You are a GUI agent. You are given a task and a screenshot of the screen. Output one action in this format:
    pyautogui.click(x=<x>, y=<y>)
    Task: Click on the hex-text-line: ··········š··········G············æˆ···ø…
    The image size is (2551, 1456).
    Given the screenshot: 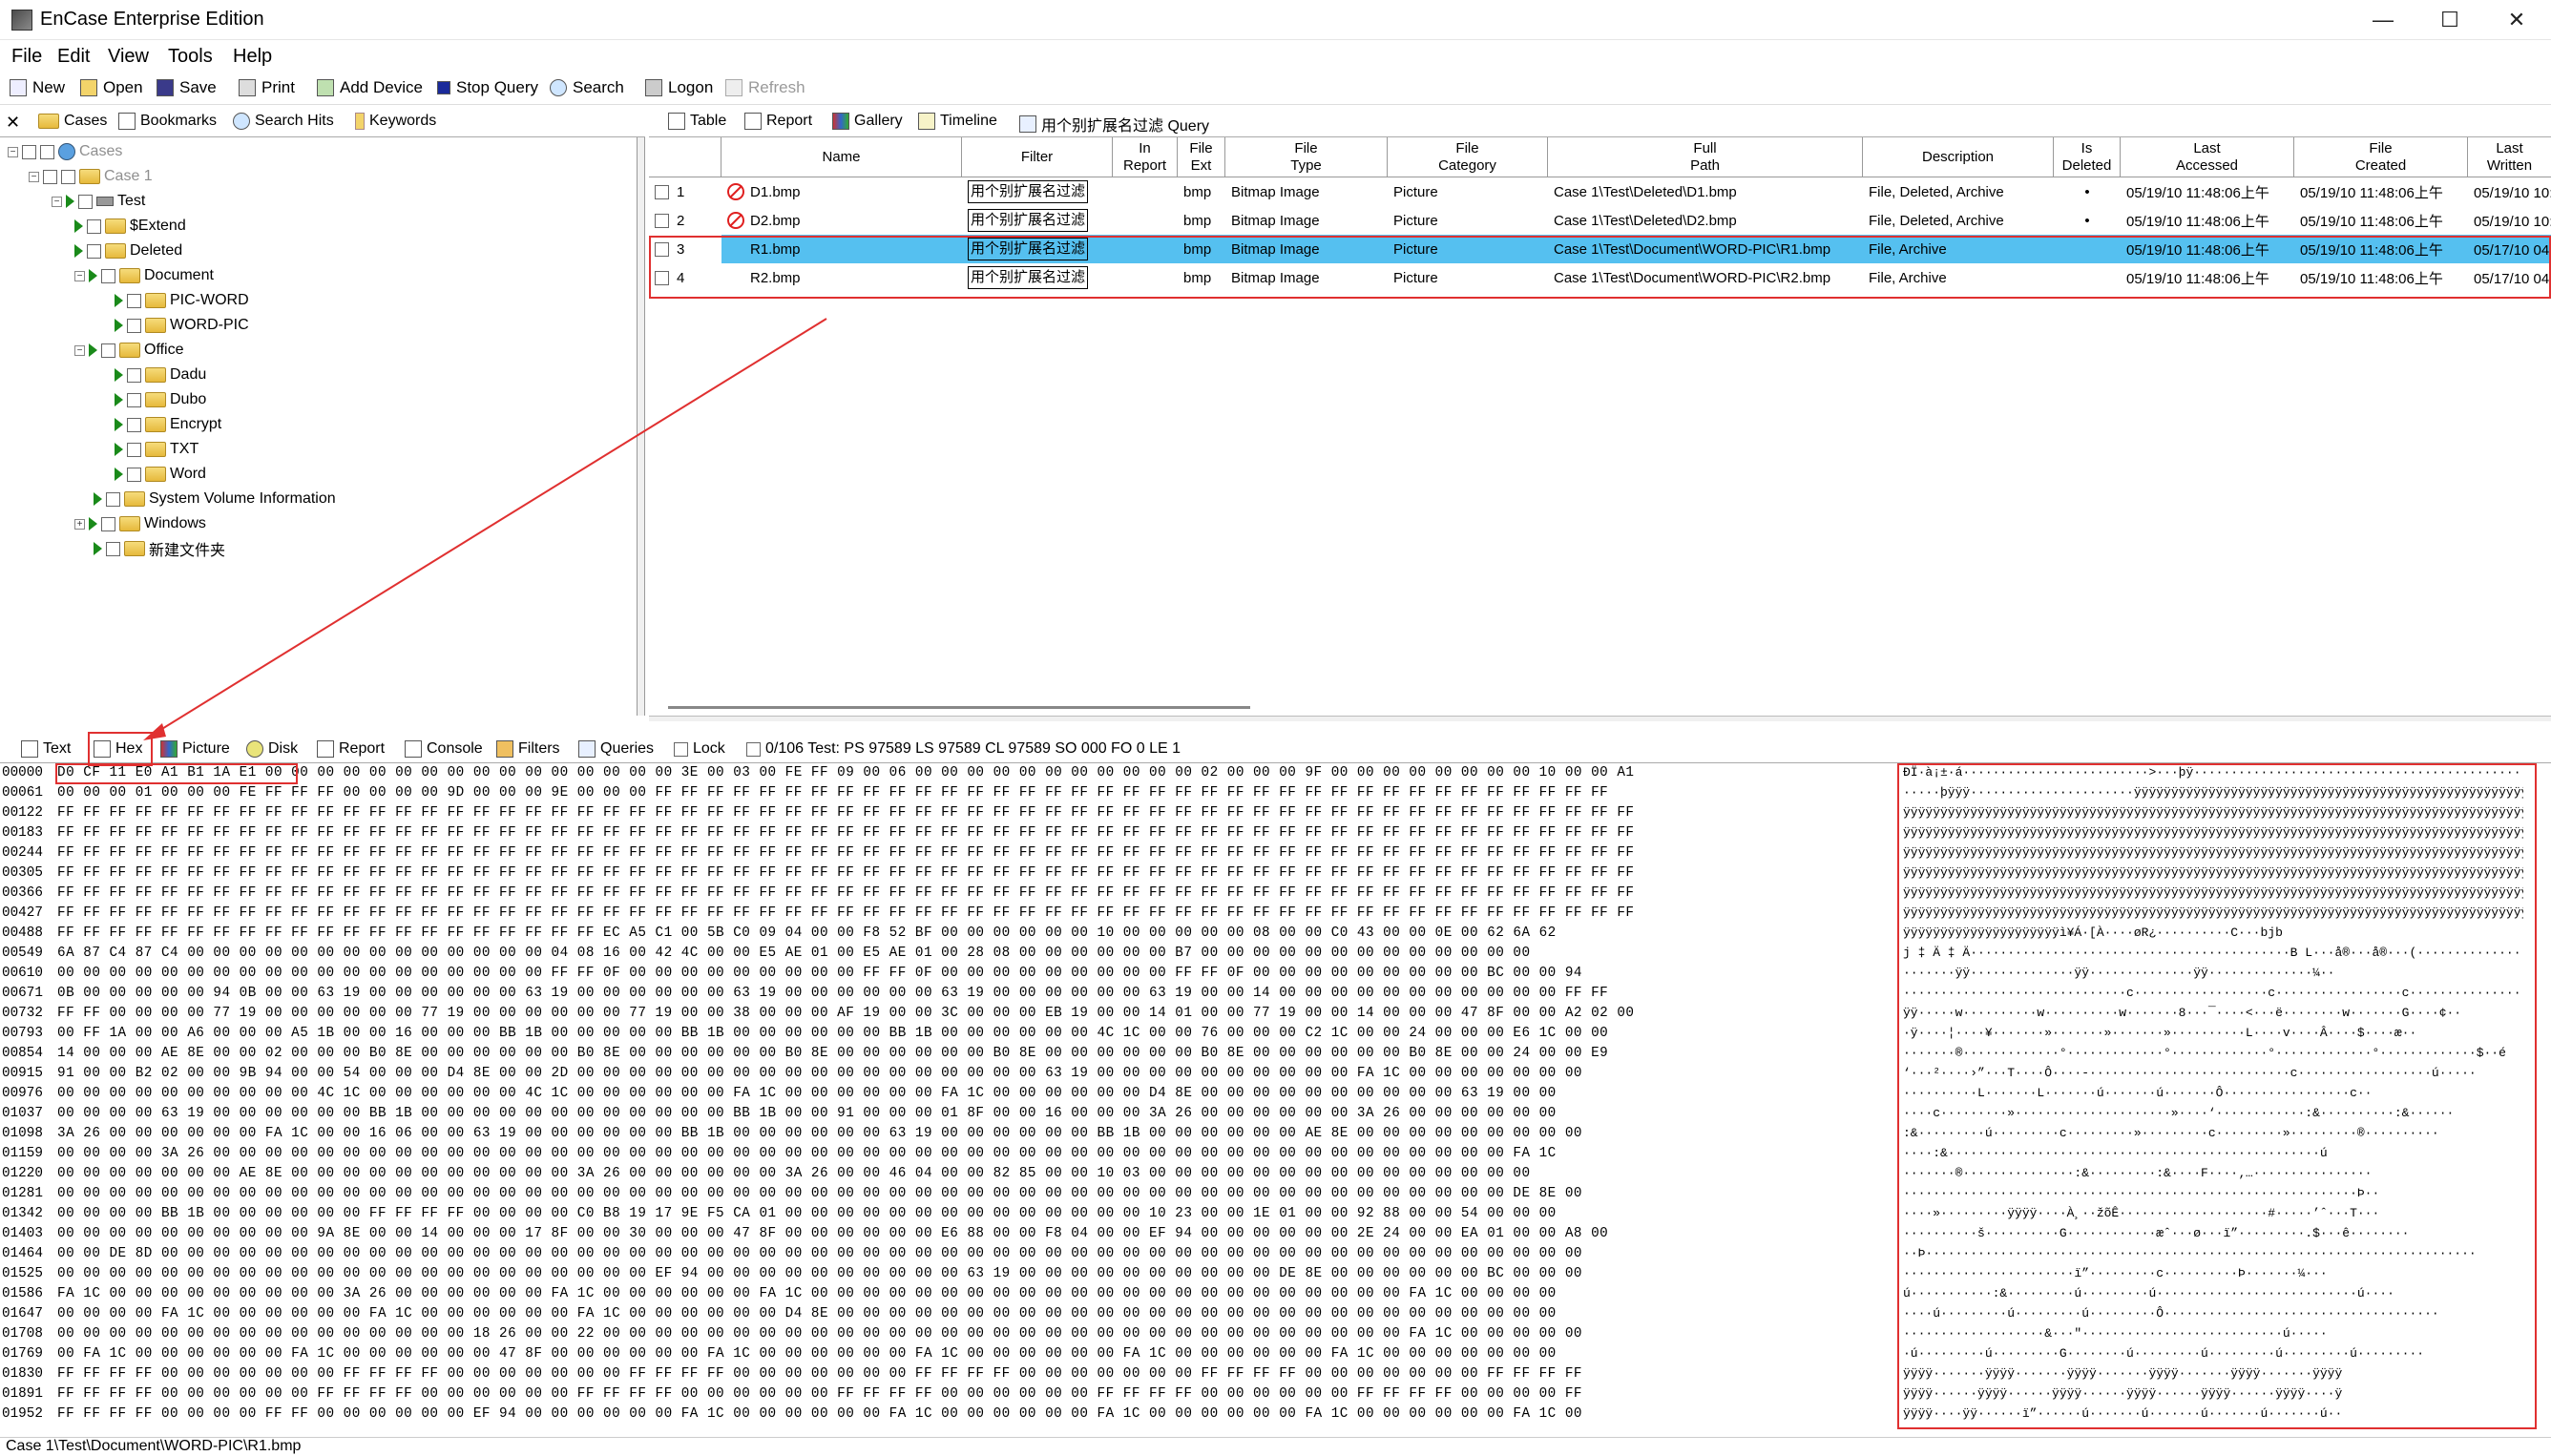 What is the action you would take?
    pyautogui.click(x=2213, y=1233)
    